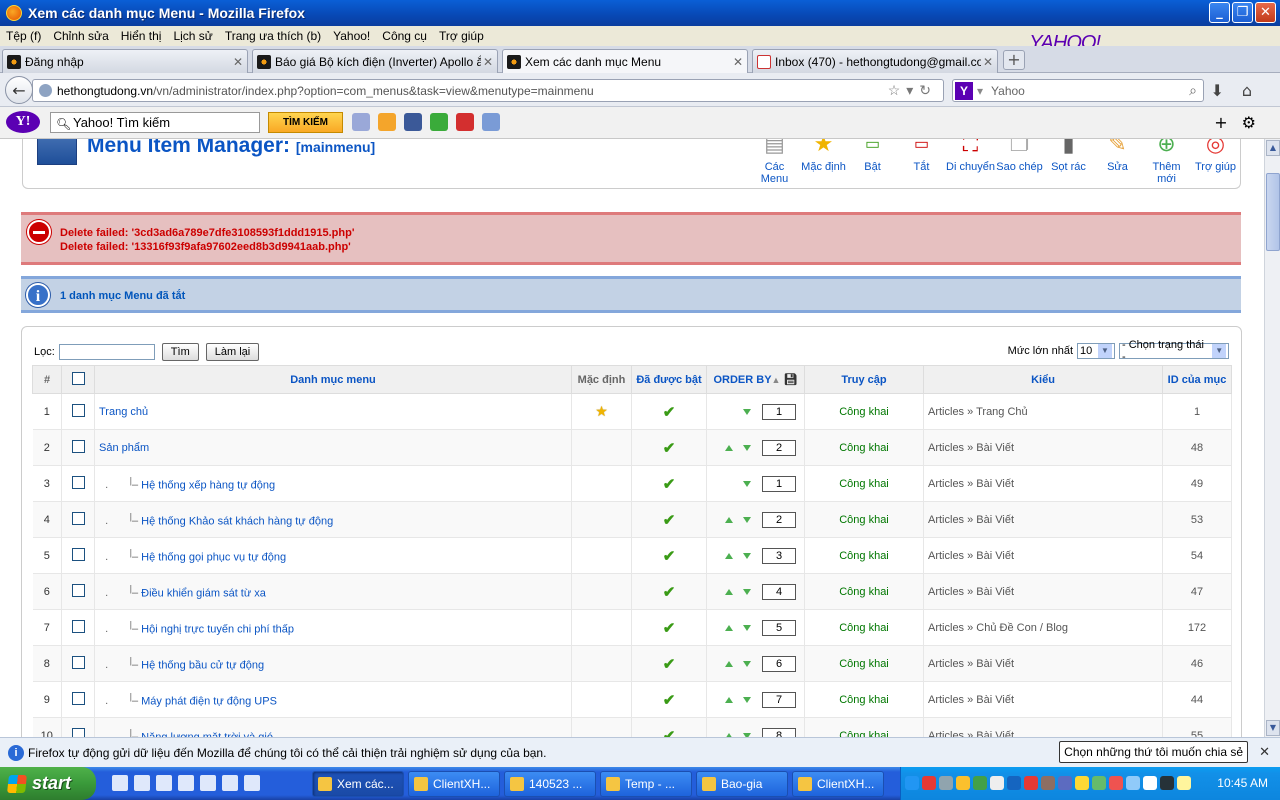  What do you see at coordinates (1256, 90) in the screenshot?
I see `home-icon: ⌂` at bounding box center [1256, 90].